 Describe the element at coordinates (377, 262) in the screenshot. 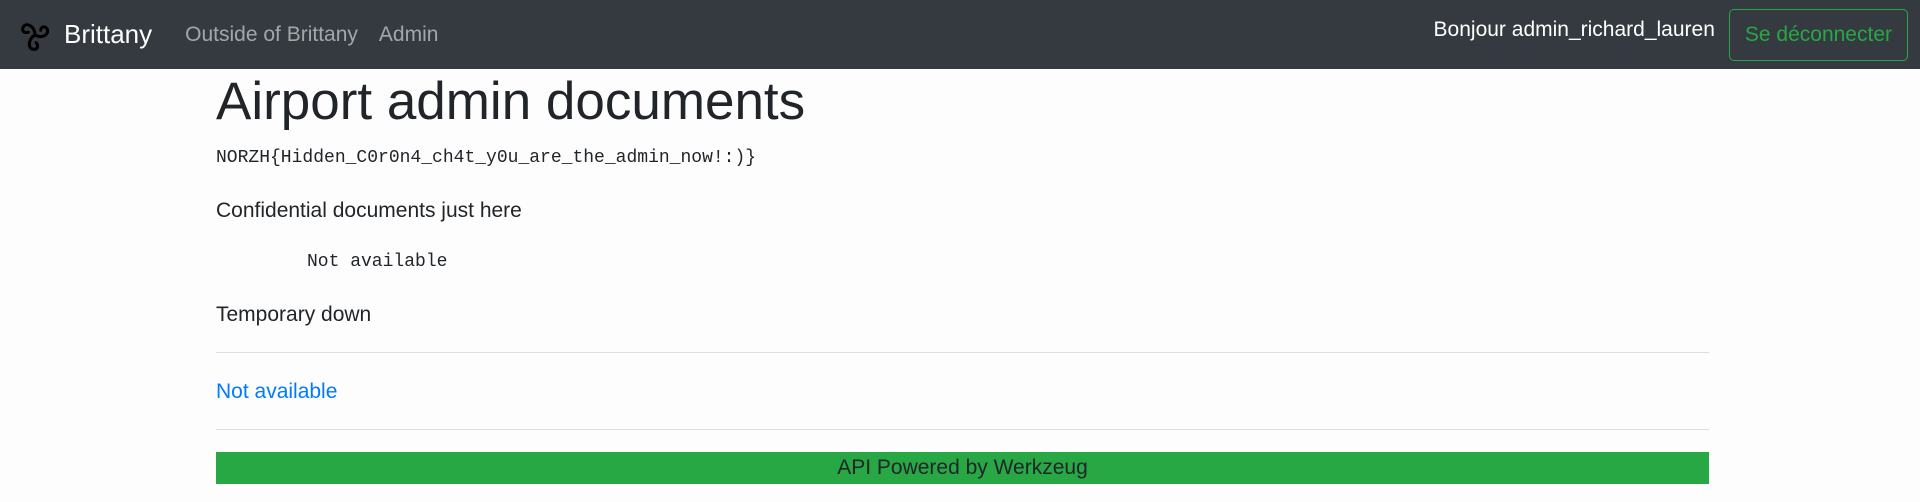

I see `confidential-documents-status: Not available` at that location.